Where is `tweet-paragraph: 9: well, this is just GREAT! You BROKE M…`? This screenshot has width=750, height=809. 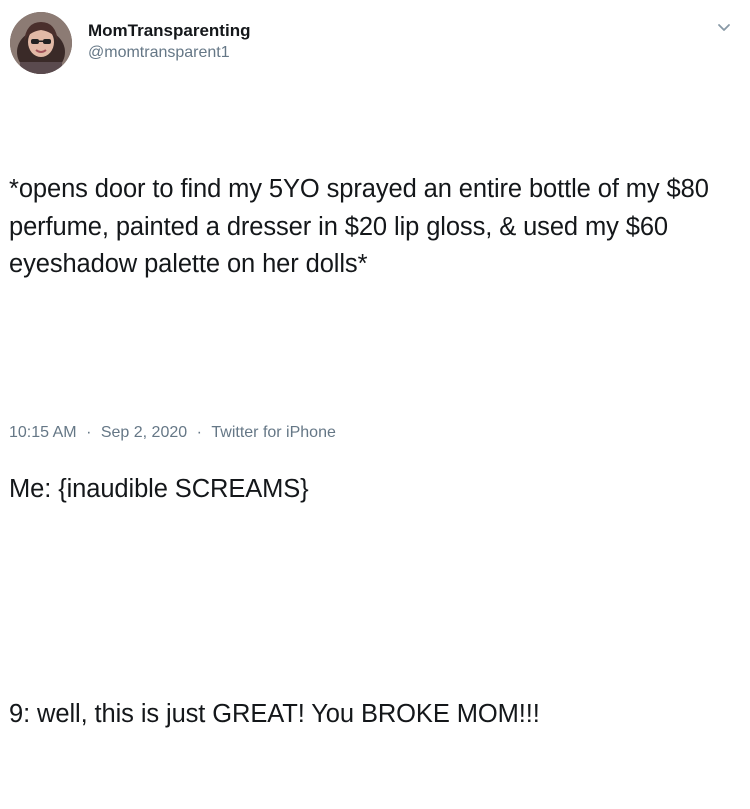
tweet-paragraph: 9: well, this is just GREAT! You BROKE M… is located at coordinates (274, 714).